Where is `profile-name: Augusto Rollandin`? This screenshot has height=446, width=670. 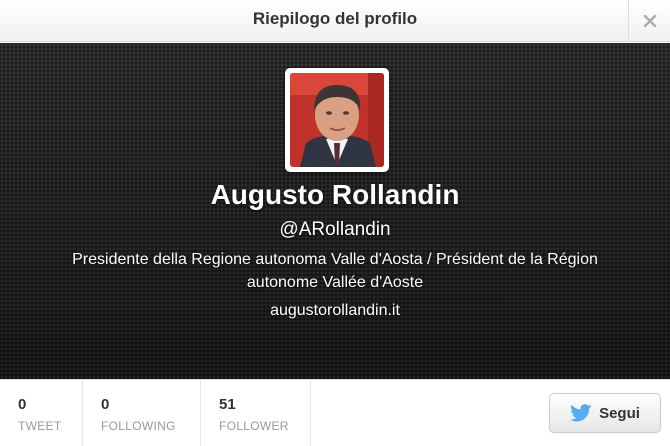 profile-name: Augusto Rollandin is located at coordinates (335, 194).